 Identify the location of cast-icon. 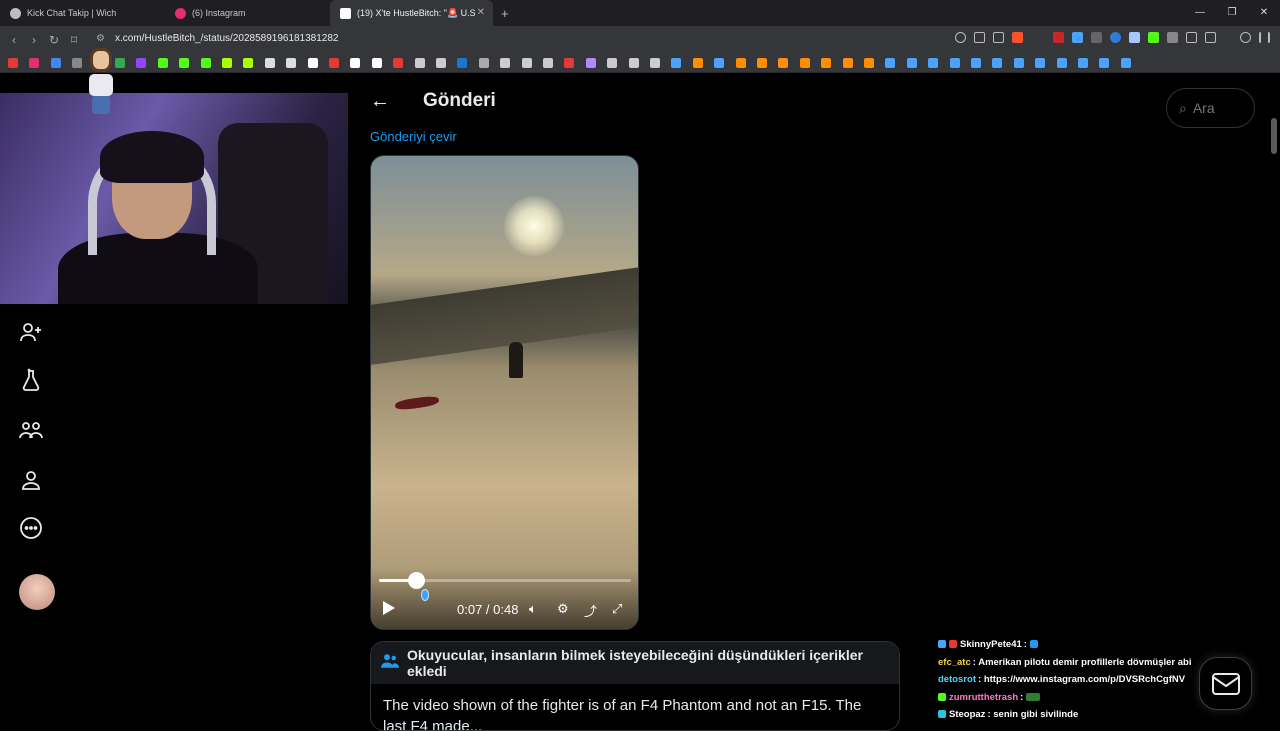
(979, 37).